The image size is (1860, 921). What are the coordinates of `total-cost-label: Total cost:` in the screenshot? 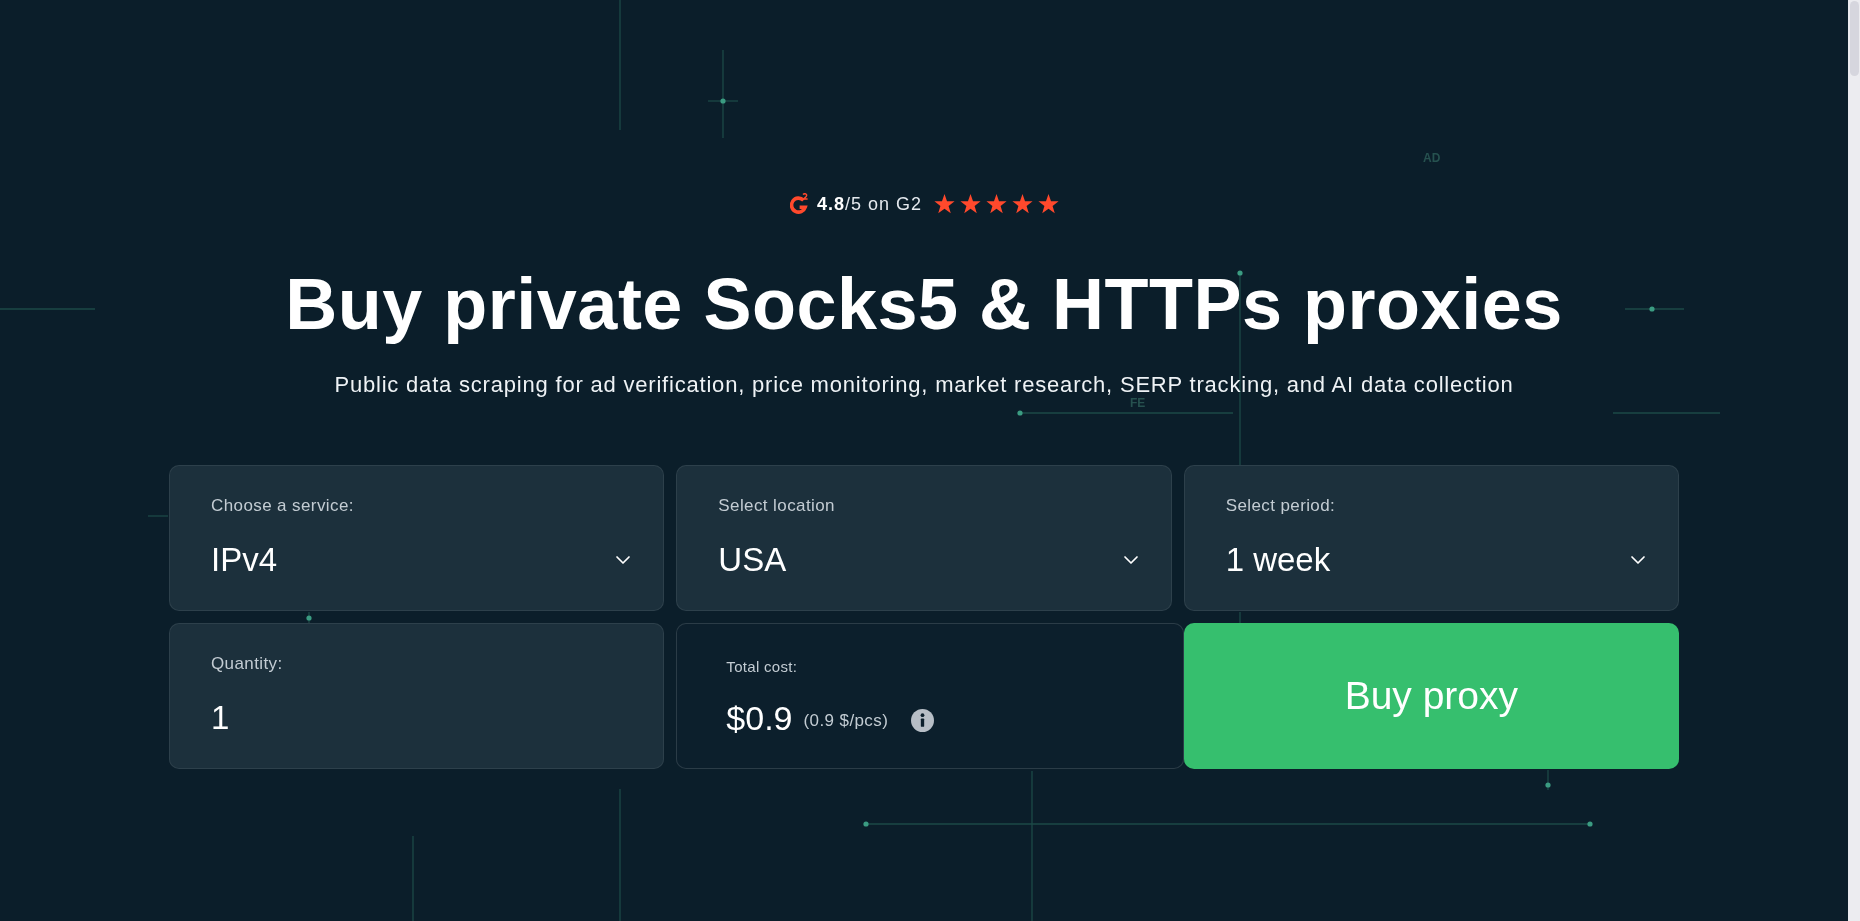 It's located at (762, 667).